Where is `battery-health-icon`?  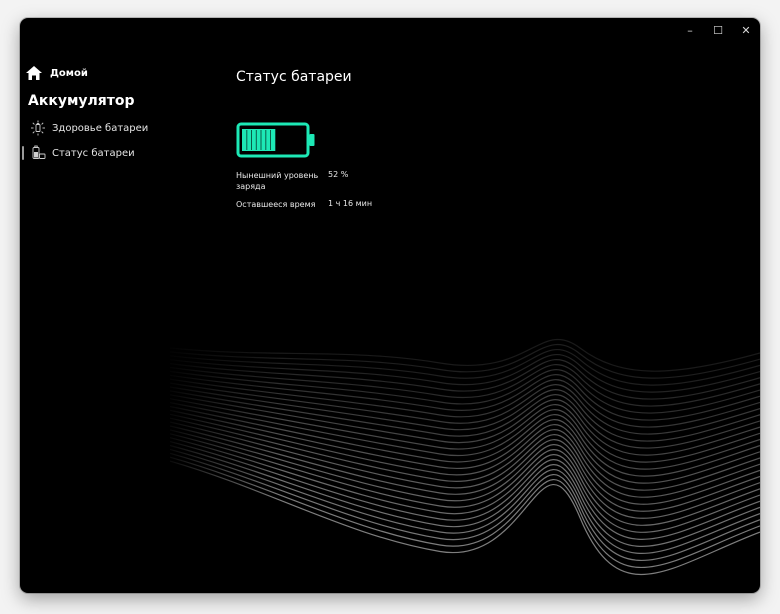 battery-health-icon is located at coordinates (38, 128).